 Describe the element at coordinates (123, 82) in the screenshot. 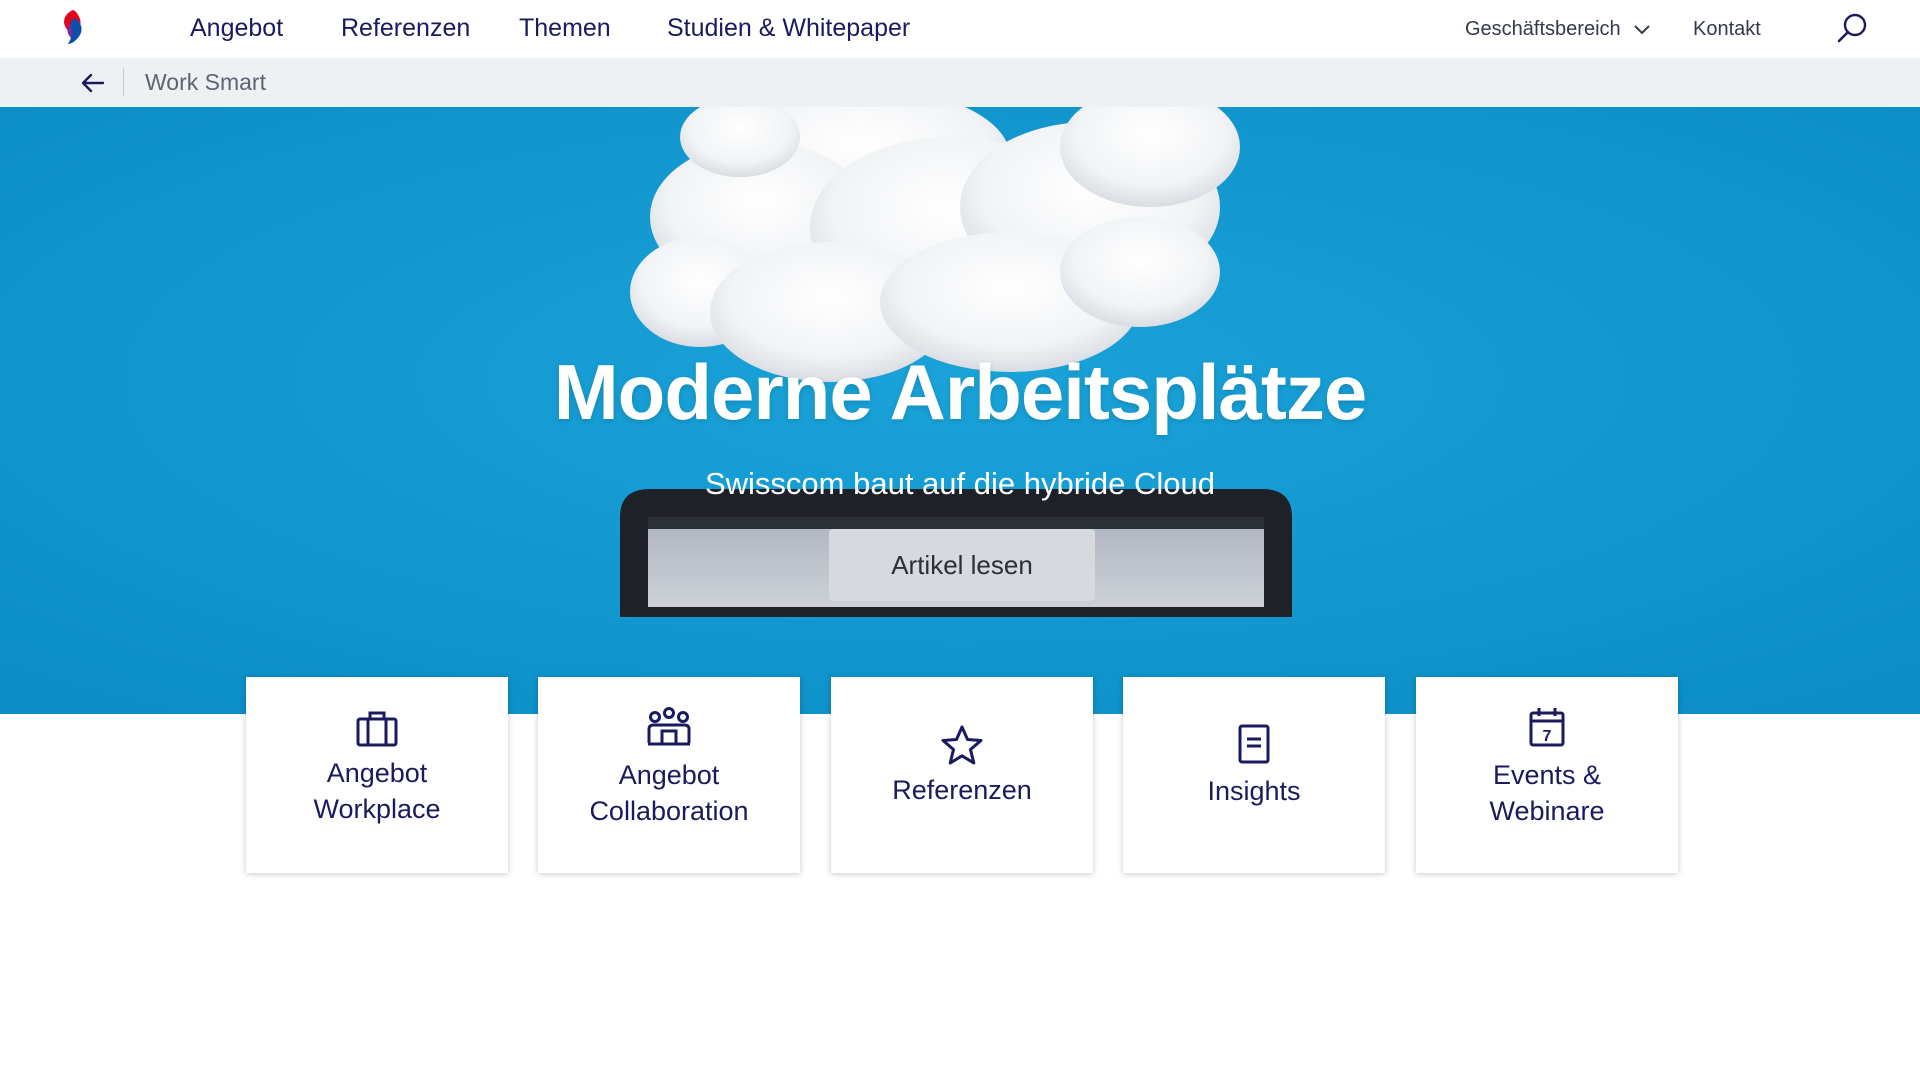

I see `breadcrumb-divider` at that location.